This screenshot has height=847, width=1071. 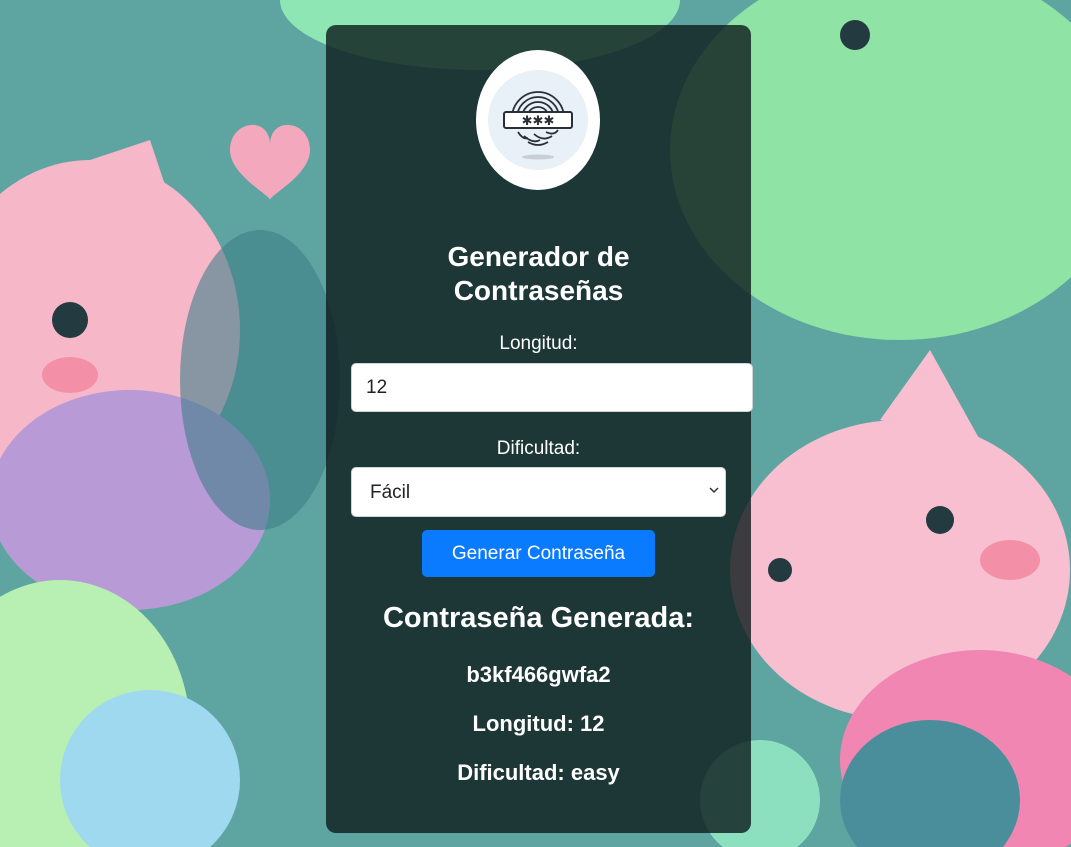 I want to click on chevron-down-icon, so click(x=714, y=490).